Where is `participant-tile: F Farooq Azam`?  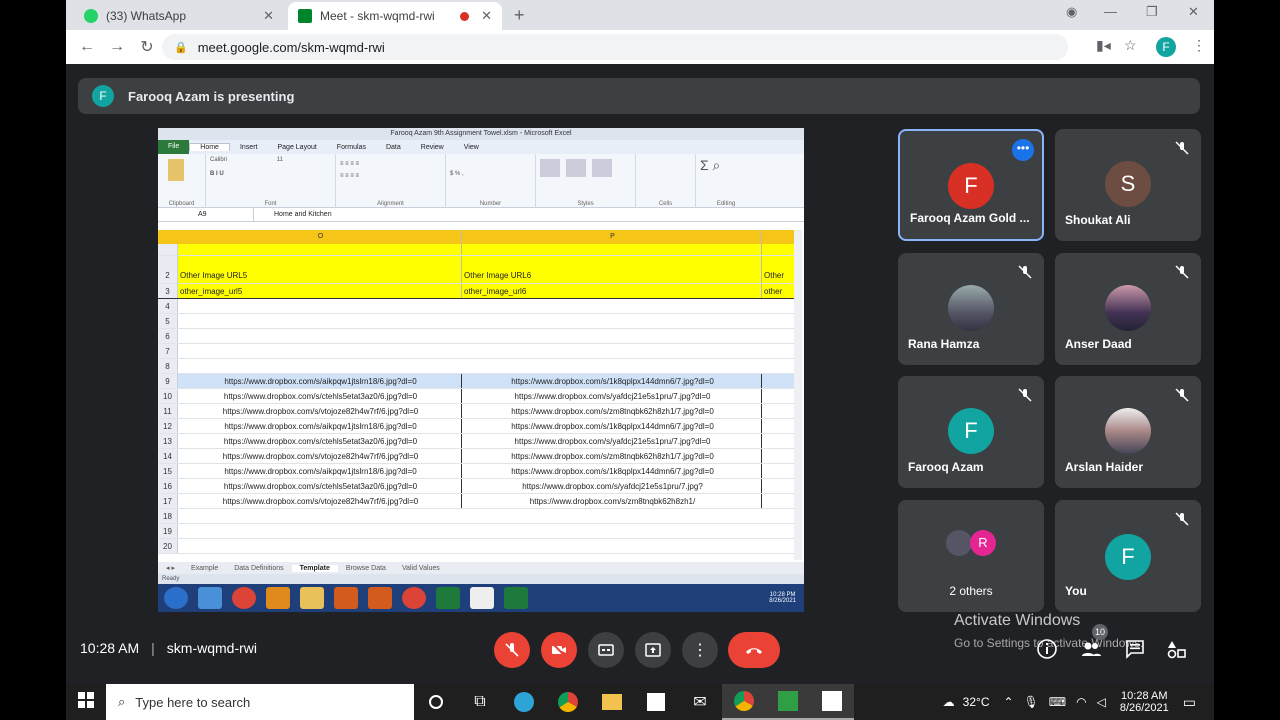 participant-tile: F Farooq Azam is located at coordinates (971, 432).